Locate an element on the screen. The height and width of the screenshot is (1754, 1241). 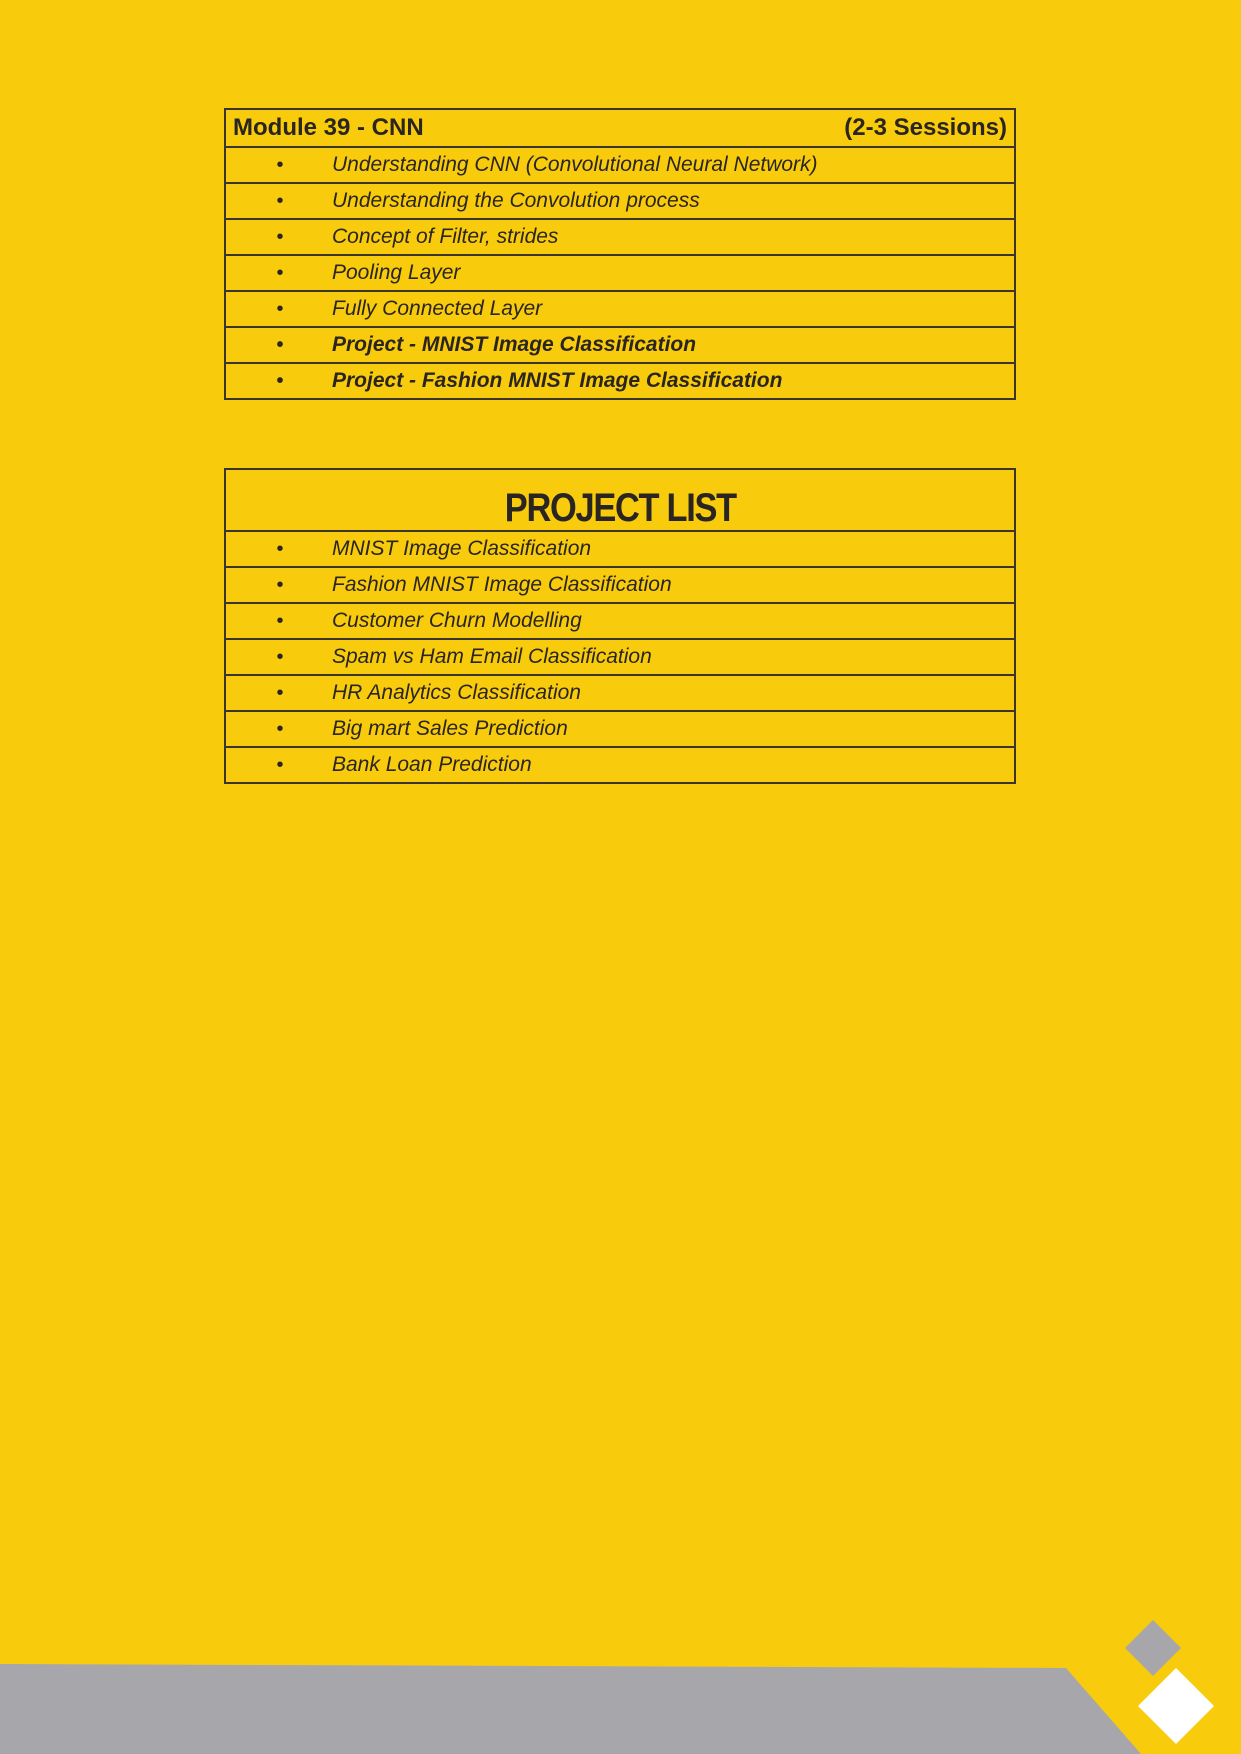
gray-diamond-icon is located at coordinates (1153, 1648).